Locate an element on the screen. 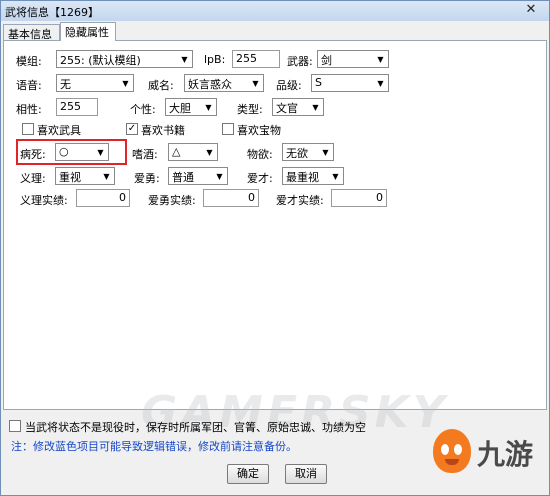 This screenshot has width=550, height=496. personality-select: 大胆 ▼ is located at coordinates (191, 107).